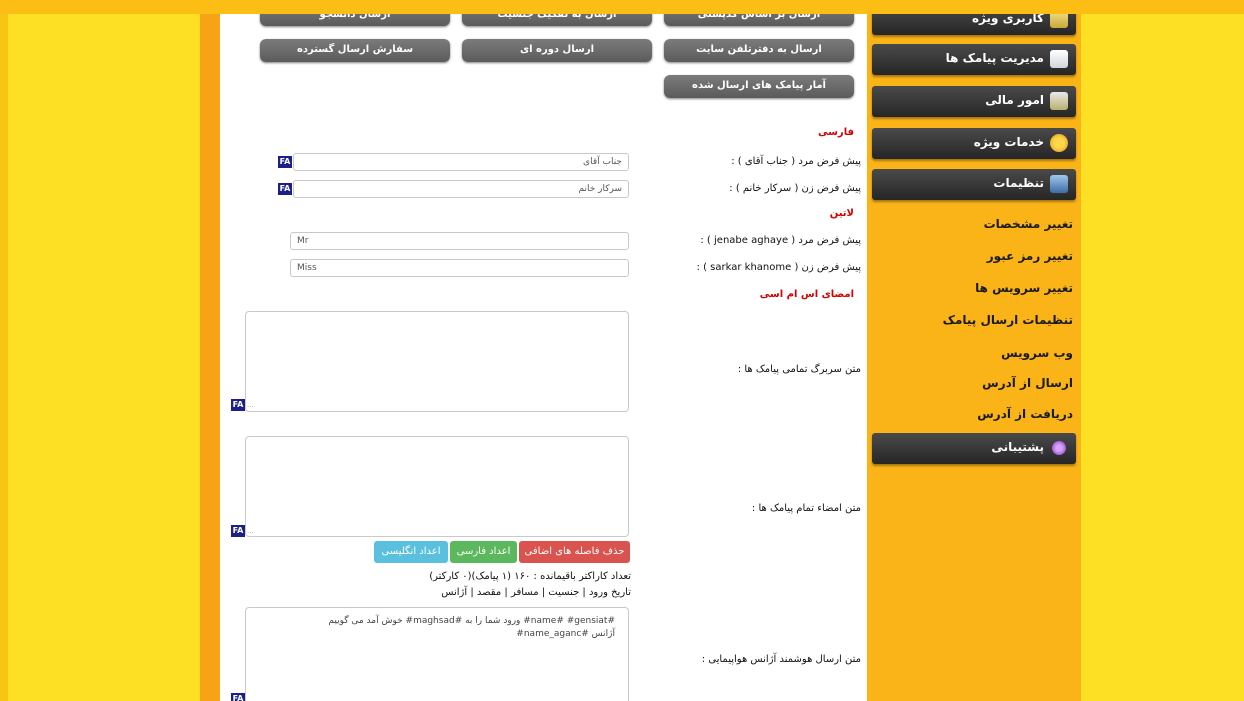 The height and width of the screenshot is (701, 1244). Describe the element at coordinates (806, 294) in the screenshot. I see `section-signature-heading: امضای اس ام اسی` at that location.